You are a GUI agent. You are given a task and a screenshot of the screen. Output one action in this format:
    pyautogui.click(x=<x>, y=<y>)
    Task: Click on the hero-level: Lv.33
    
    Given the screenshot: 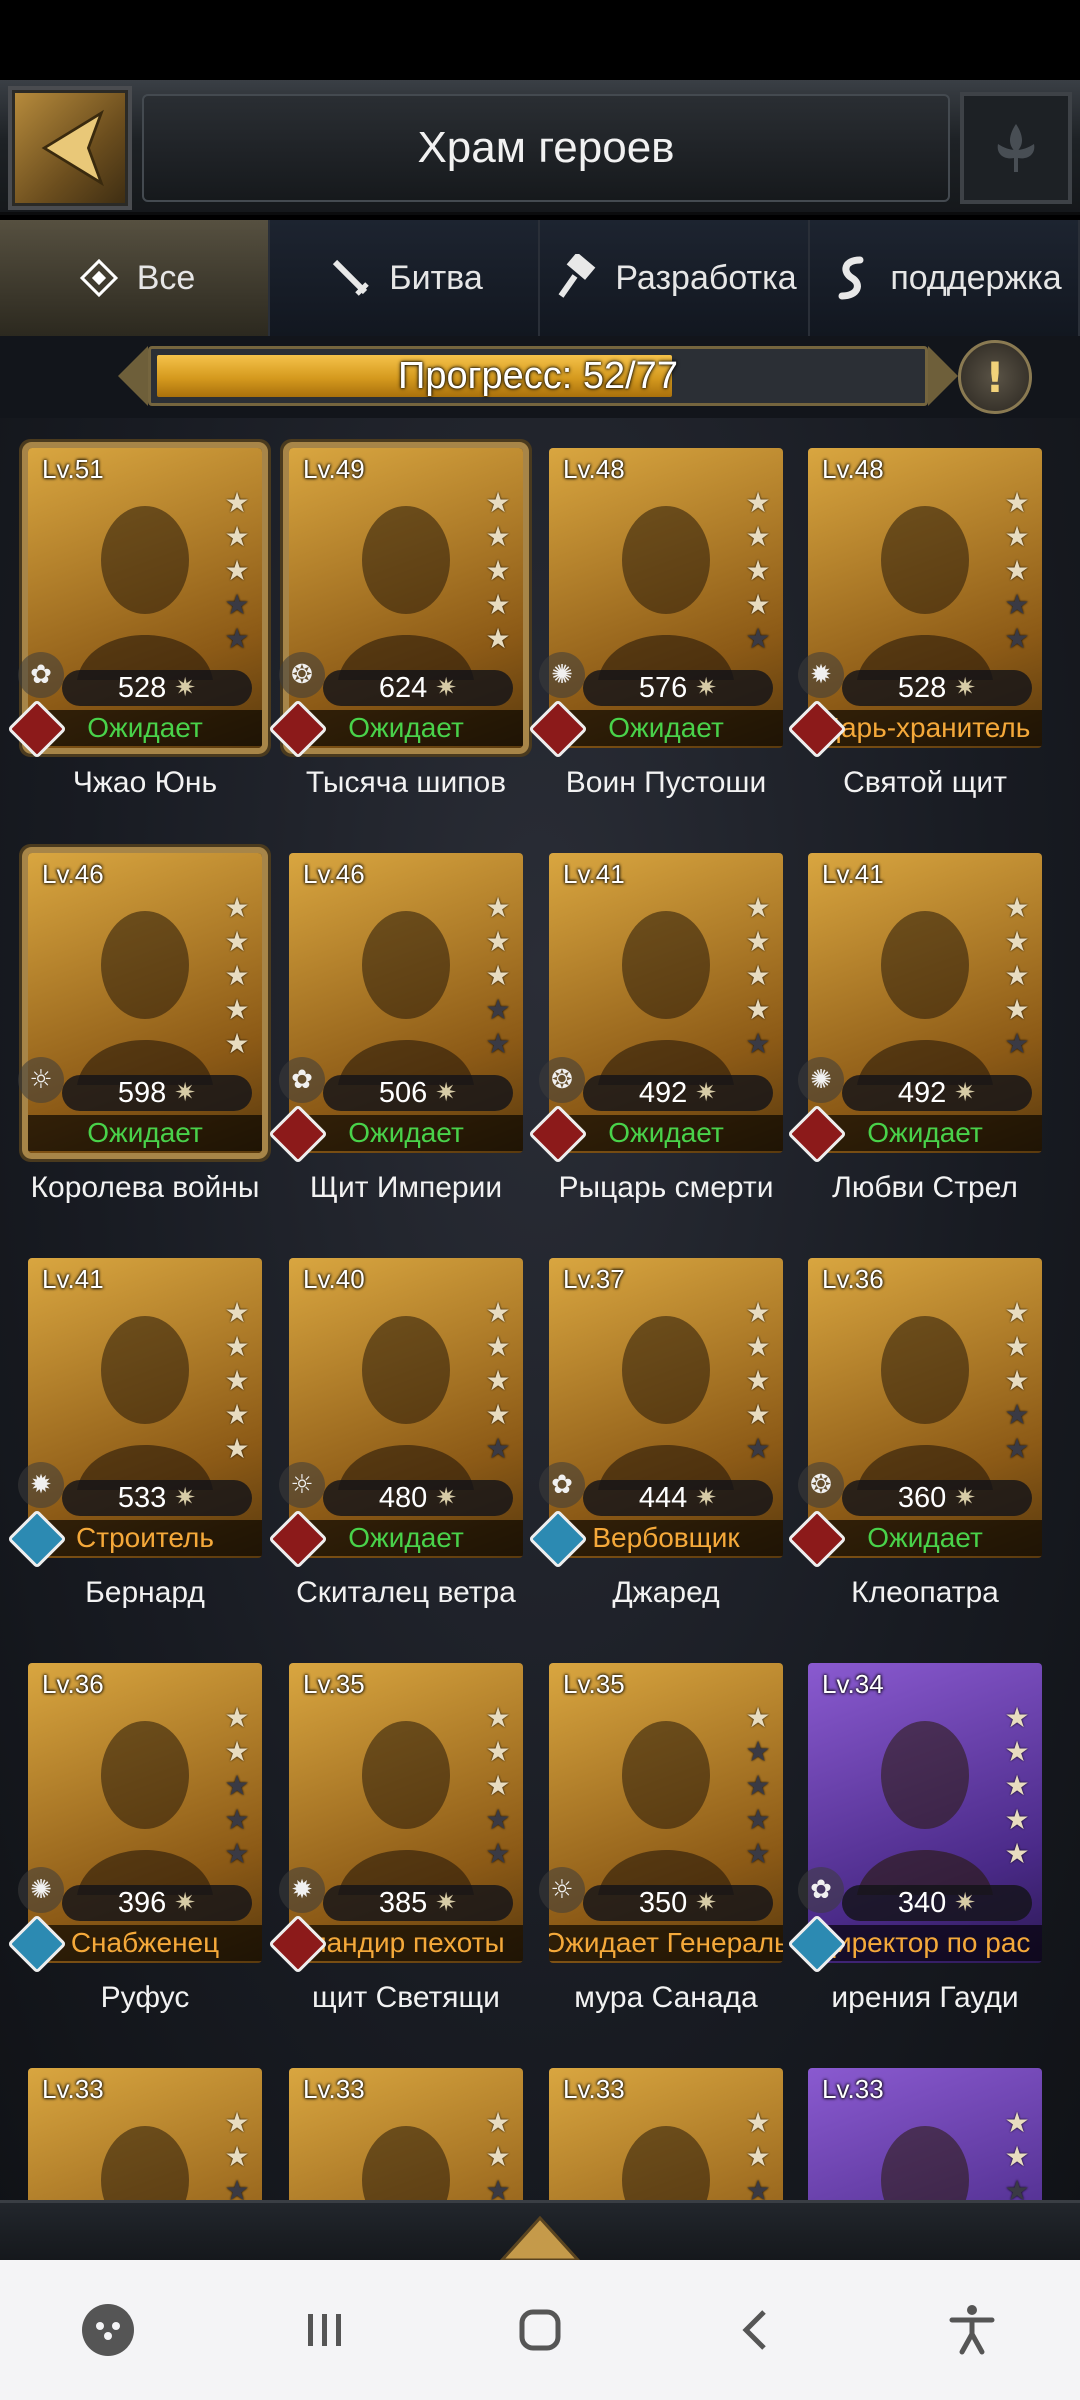 What is the action you would take?
    pyautogui.click(x=594, y=2089)
    